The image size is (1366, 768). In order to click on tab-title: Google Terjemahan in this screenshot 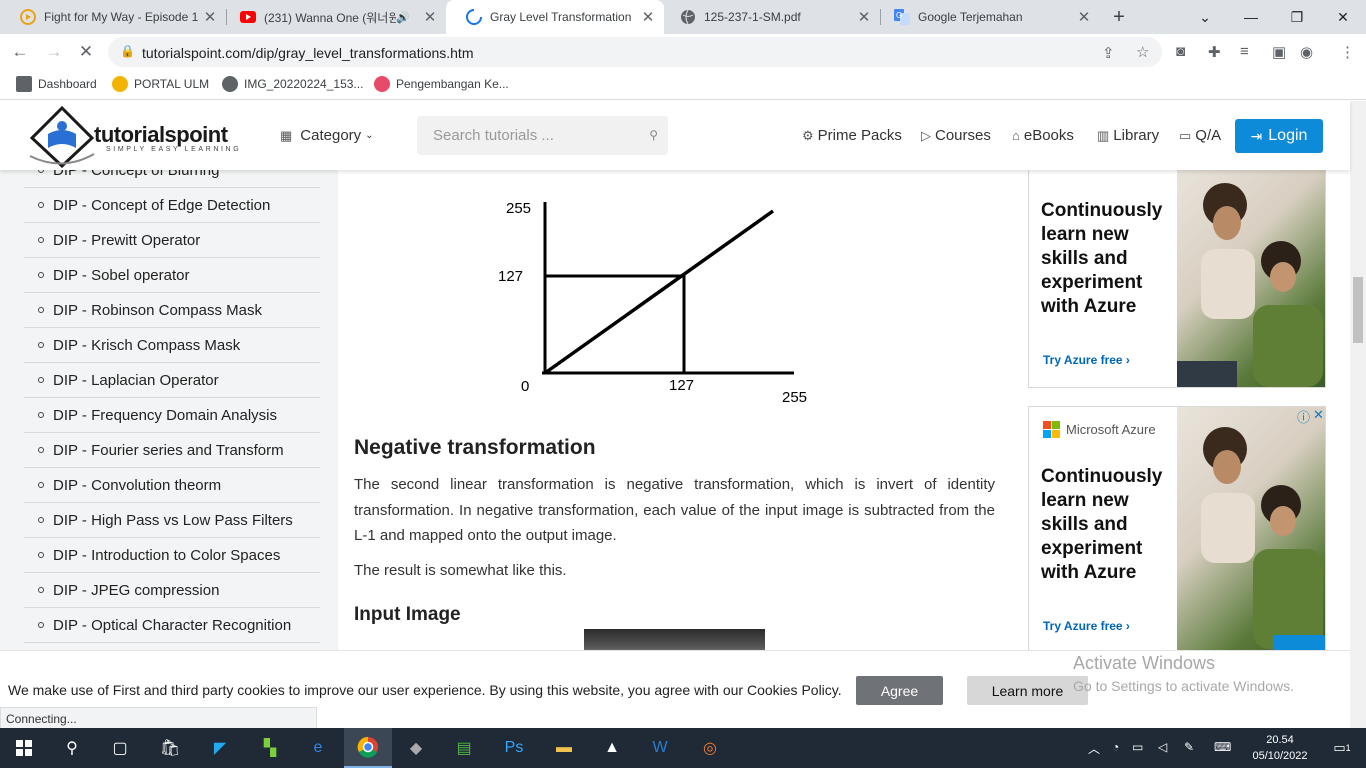, I will do `click(970, 17)`.